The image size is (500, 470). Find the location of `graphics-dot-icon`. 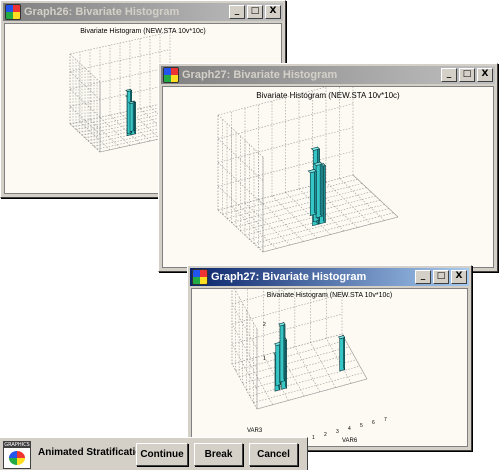

graphics-dot-icon is located at coordinates (17, 458).